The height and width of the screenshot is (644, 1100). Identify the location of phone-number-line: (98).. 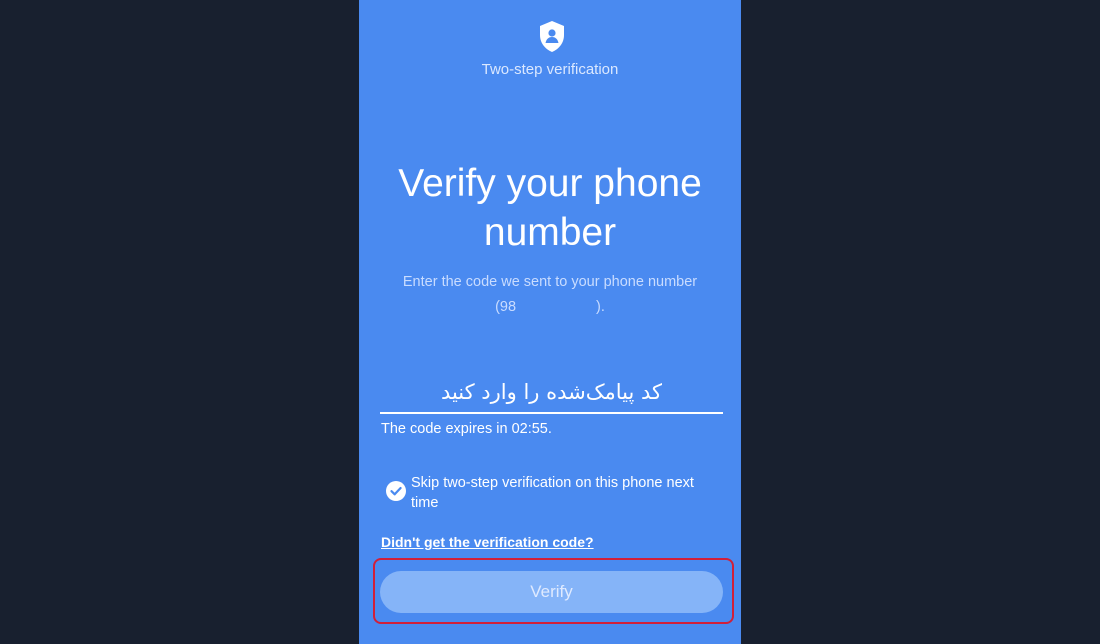
(550, 307).